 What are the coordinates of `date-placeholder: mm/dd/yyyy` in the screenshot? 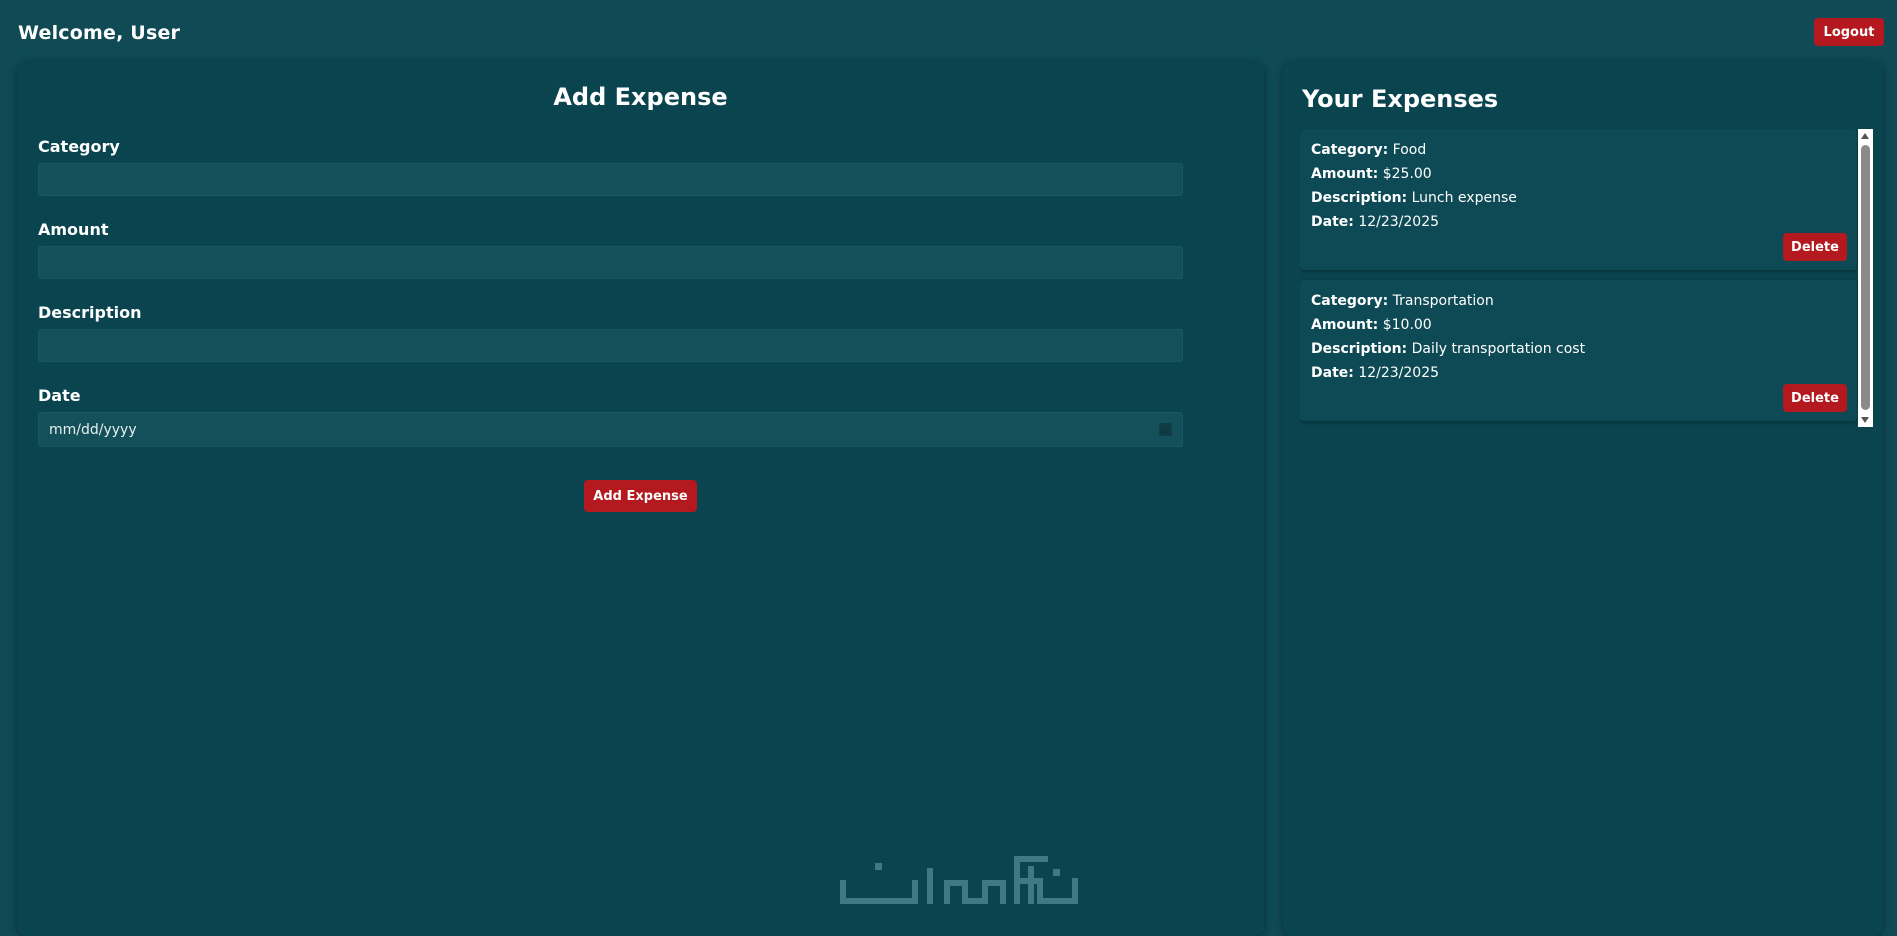 It's located at (93, 429).